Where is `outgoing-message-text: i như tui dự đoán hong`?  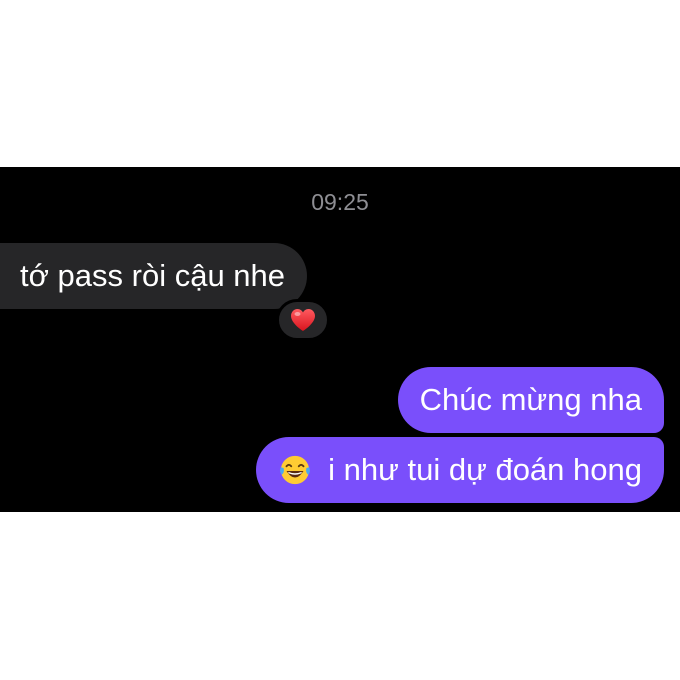 outgoing-message-text: i như tui dự đoán hong is located at coordinates (485, 469).